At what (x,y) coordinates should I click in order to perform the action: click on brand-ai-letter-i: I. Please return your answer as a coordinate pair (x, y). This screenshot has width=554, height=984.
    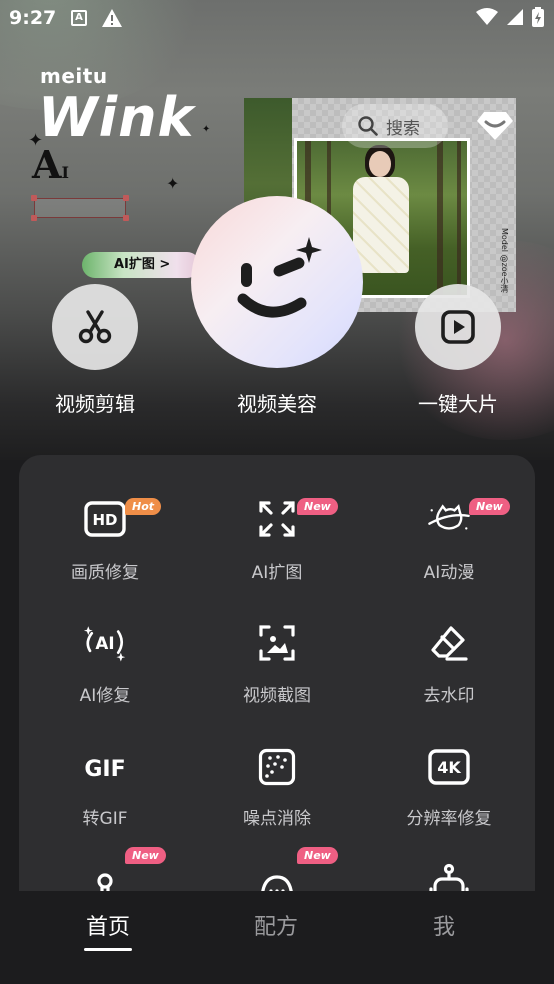
    Looking at the image, I should click on (65, 172).